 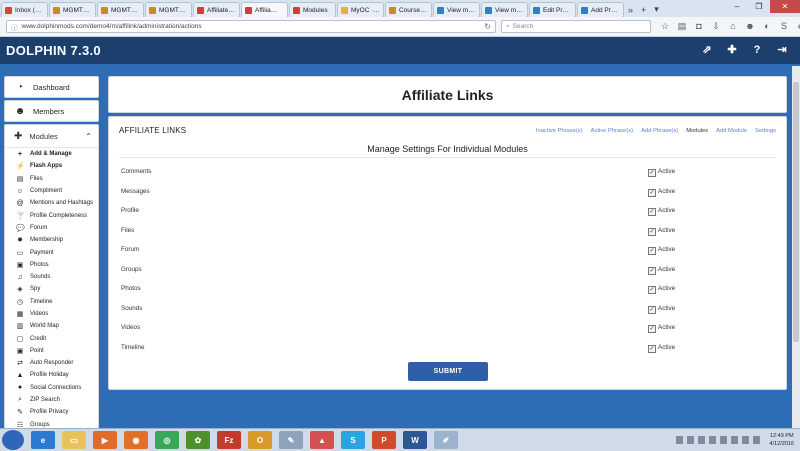 I want to click on sidebar-subitem: @ Mentions and Hashtags, so click(x=51, y=203).